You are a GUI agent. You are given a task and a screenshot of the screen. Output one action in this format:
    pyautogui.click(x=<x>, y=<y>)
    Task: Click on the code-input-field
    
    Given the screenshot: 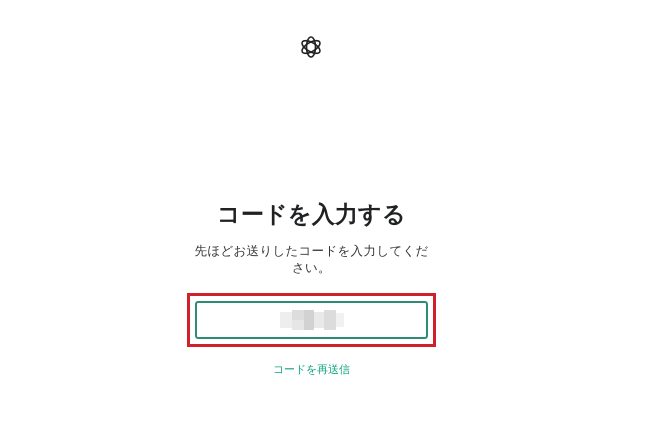 What is the action you would take?
    pyautogui.click(x=311, y=320)
    